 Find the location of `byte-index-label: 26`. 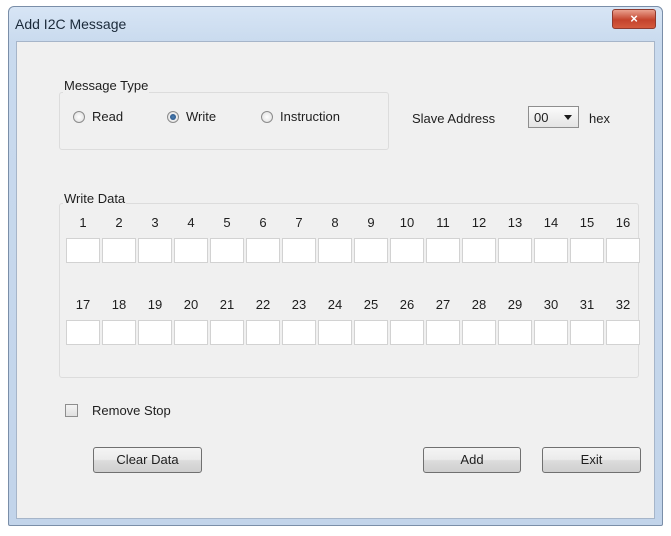

byte-index-label: 26 is located at coordinates (407, 304).